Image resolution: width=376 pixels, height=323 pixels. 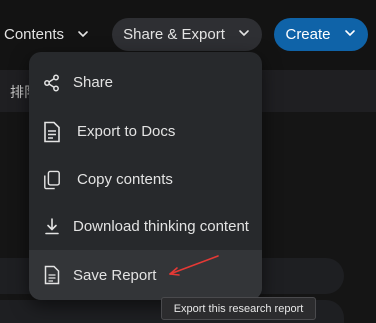 What do you see at coordinates (52, 83) in the screenshot?
I see `share-icon` at bounding box center [52, 83].